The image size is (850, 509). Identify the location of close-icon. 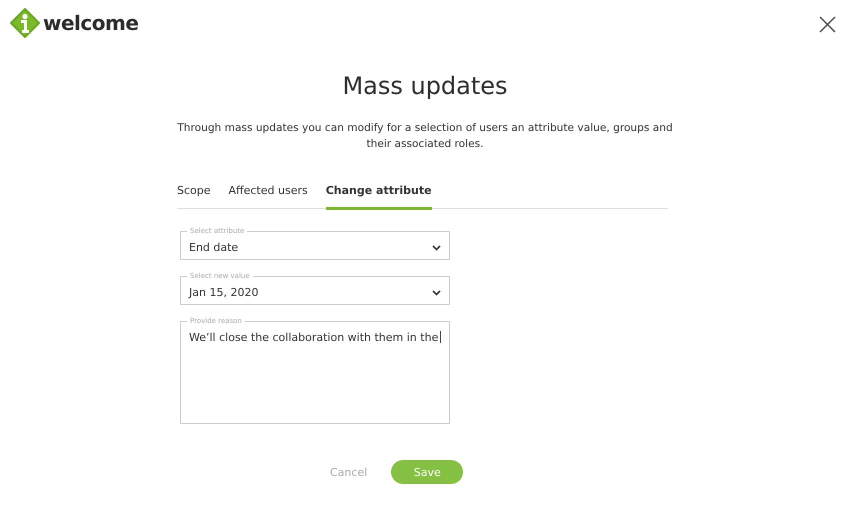
(827, 24).